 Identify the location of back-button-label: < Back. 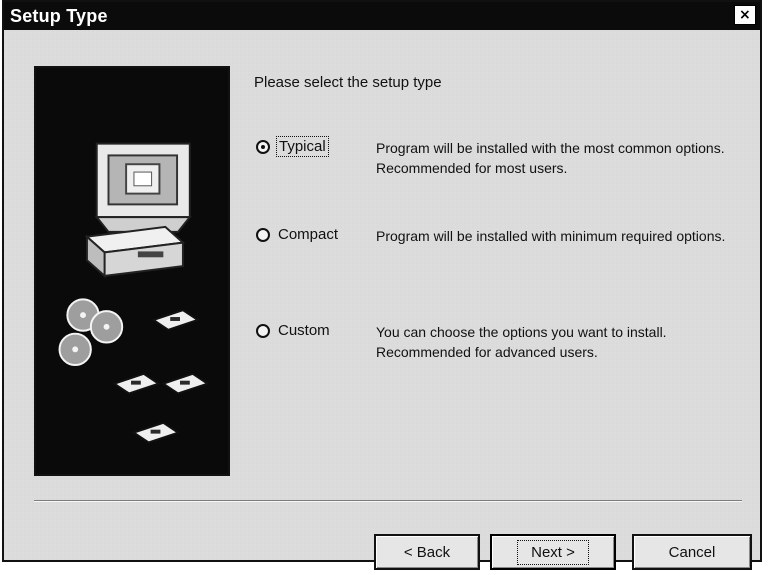
(427, 552).